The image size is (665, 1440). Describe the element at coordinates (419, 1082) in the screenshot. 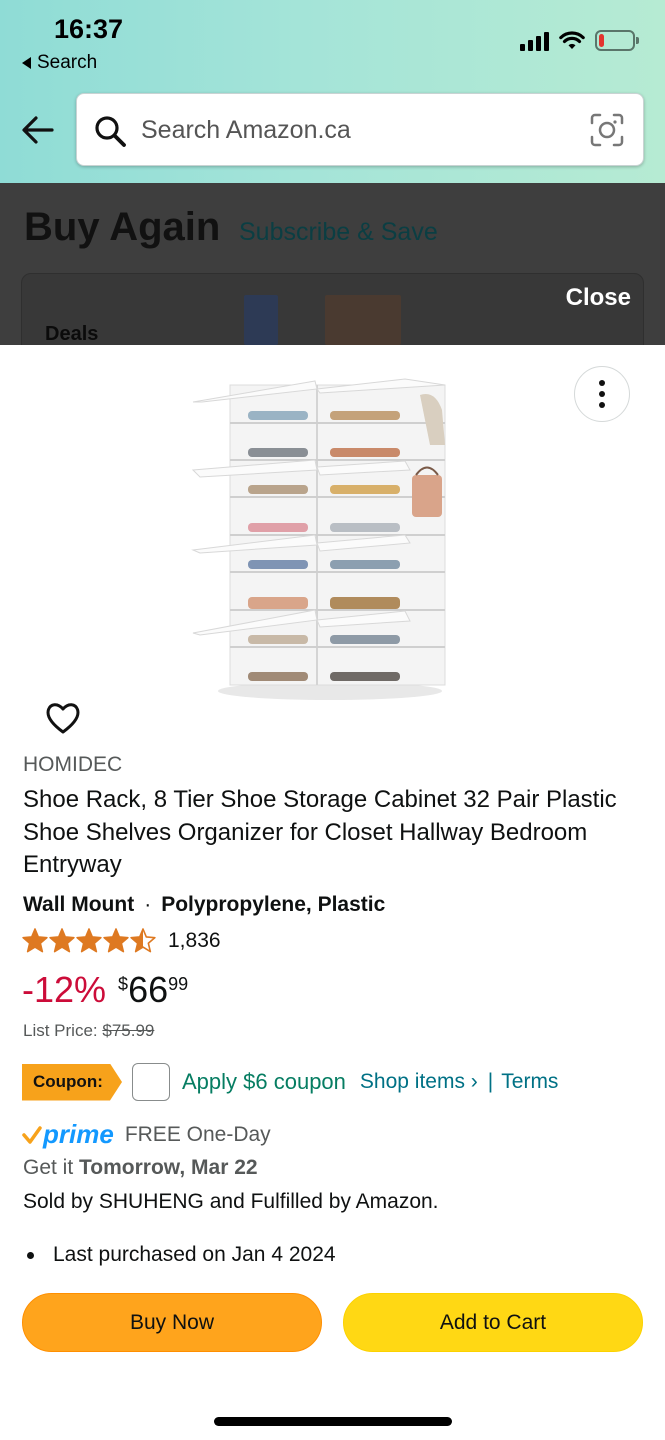

I see `shop-items-link: Shop items ›` at that location.